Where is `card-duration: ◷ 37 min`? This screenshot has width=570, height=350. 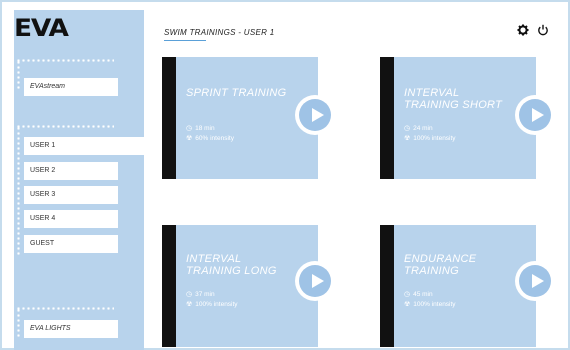
card-duration: ◷ 37 min is located at coordinates (200, 294).